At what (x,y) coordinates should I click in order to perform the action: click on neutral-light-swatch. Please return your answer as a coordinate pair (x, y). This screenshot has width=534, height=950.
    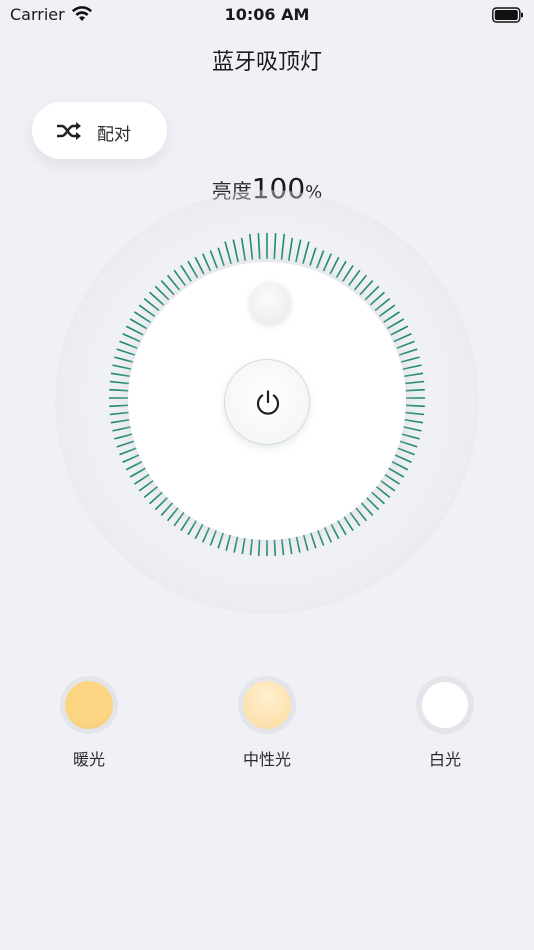
    Looking at the image, I should click on (267, 705).